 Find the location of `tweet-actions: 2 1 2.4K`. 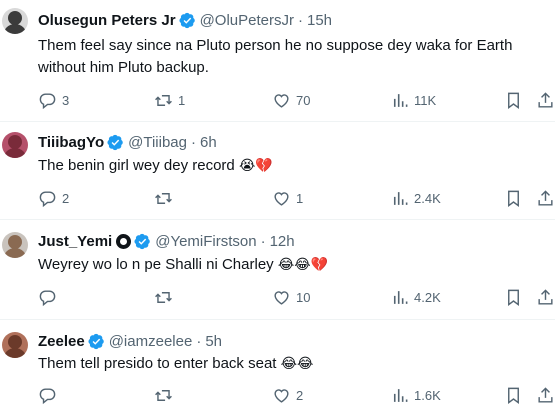

tweet-actions: 2 1 2.4K is located at coordinates (296, 198).